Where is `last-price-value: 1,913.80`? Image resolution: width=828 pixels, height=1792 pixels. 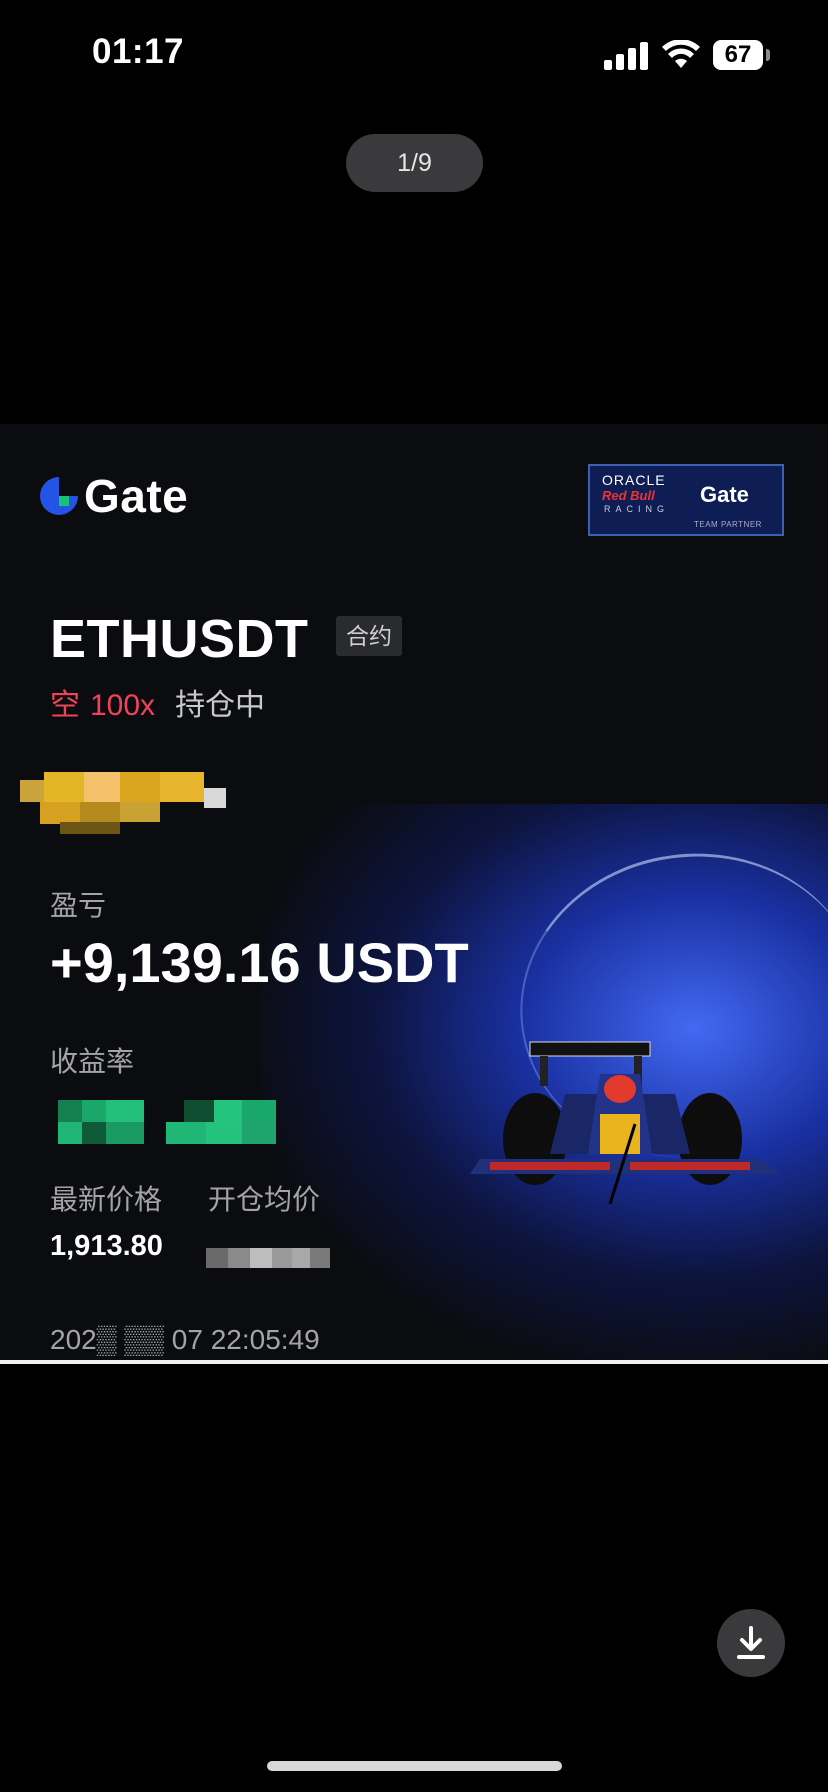
last-price-value: 1,913.80 is located at coordinates (106, 1246).